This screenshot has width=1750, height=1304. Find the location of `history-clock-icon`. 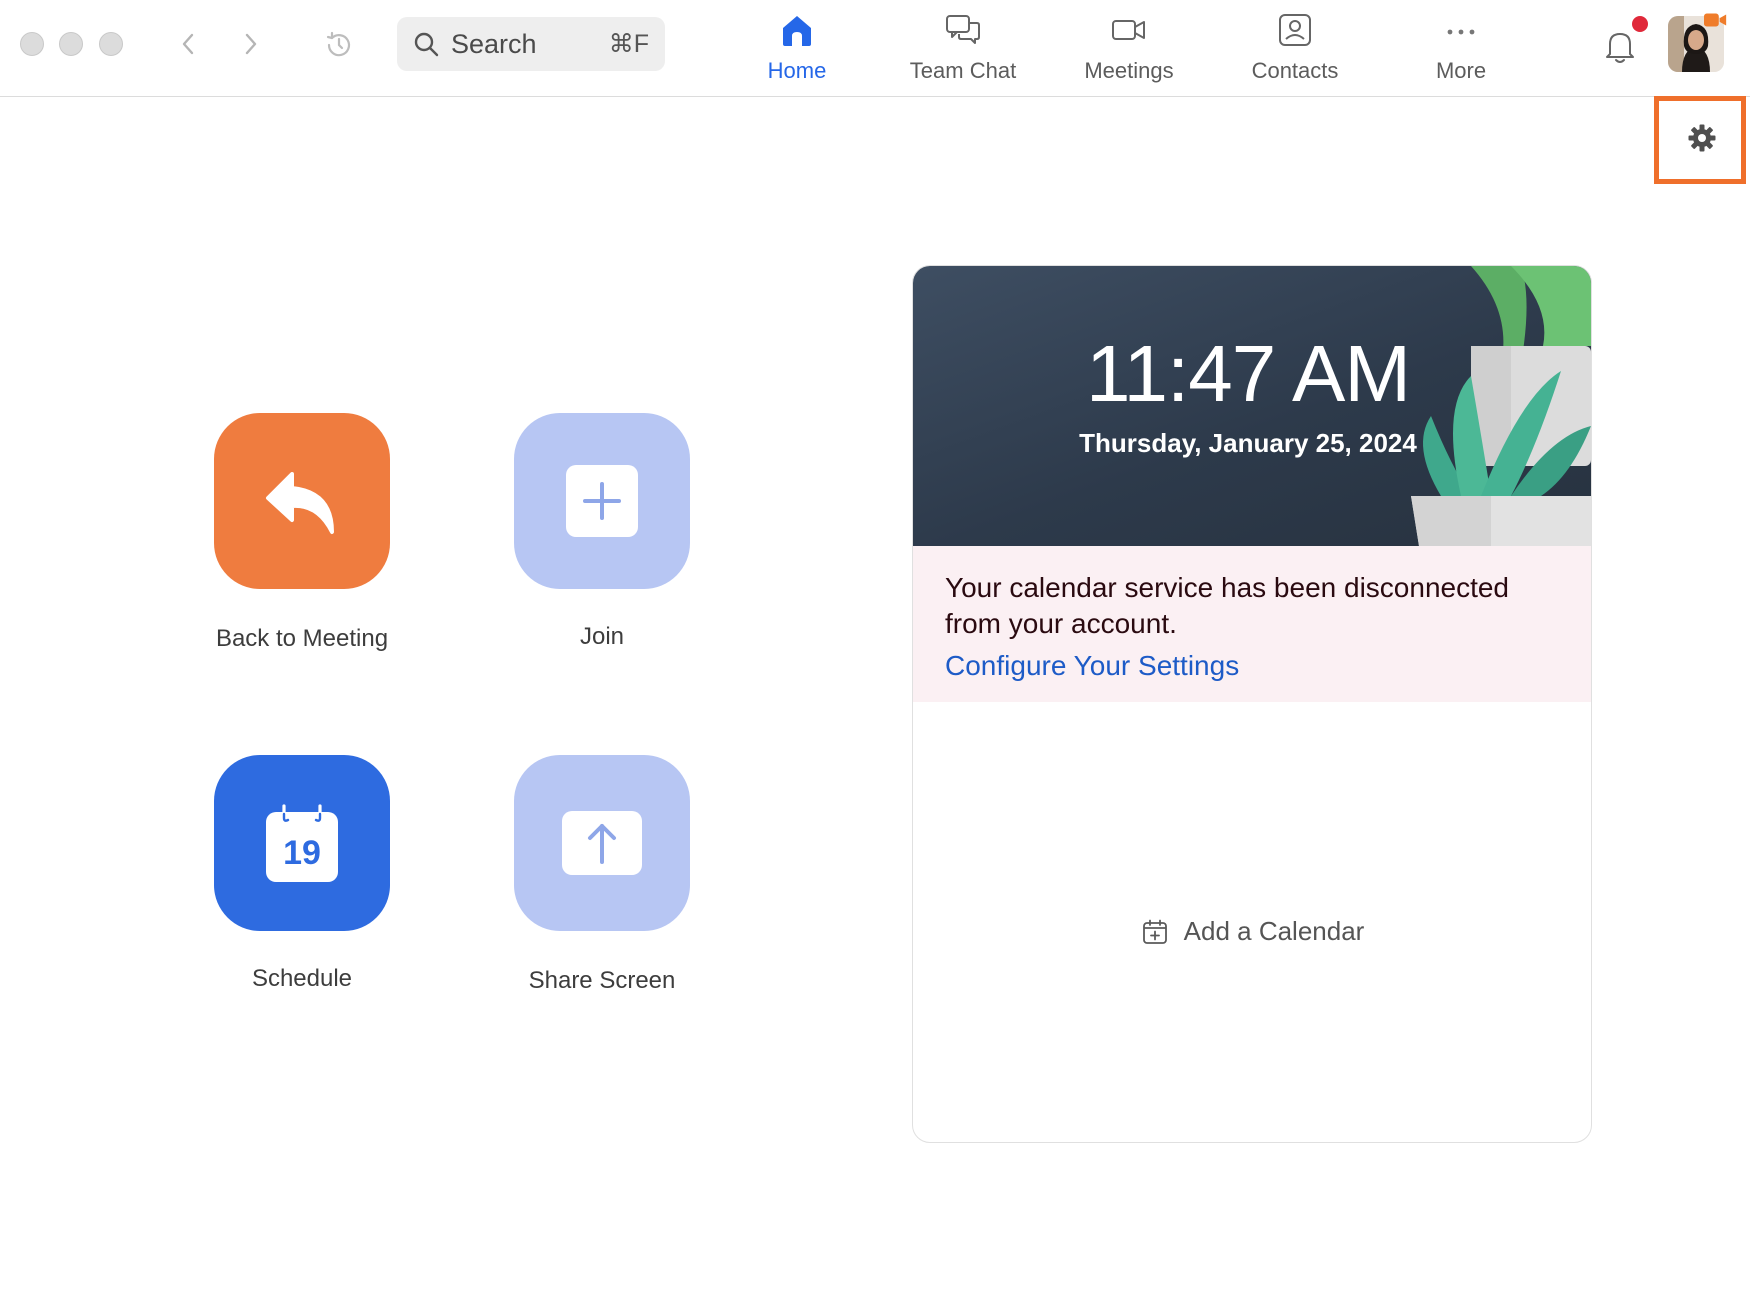

history-clock-icon is located at coordinates (338, 44).